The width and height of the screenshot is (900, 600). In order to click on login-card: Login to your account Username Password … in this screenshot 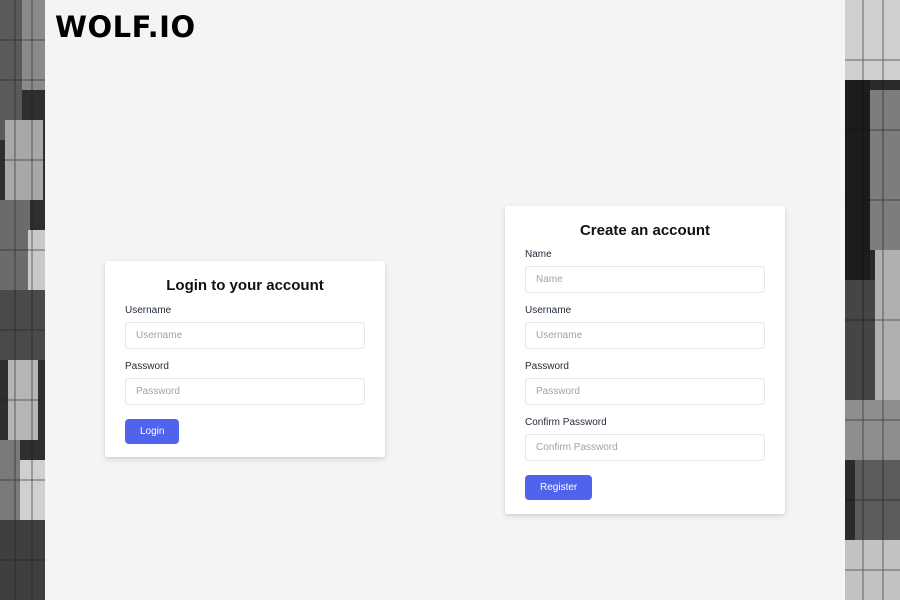, I will do `click(245, 359)`.